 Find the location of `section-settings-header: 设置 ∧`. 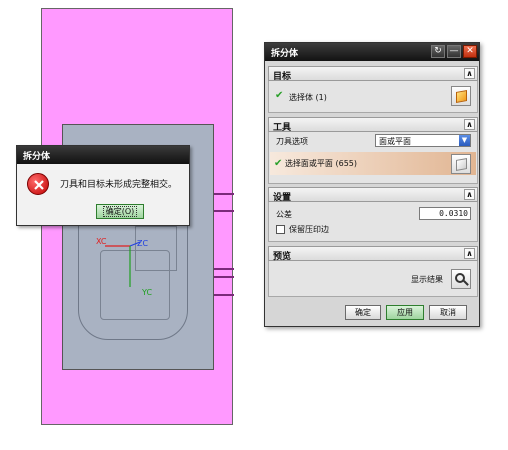

section-settings-header: 设置 ∧ is located at coordinates (373, 195).